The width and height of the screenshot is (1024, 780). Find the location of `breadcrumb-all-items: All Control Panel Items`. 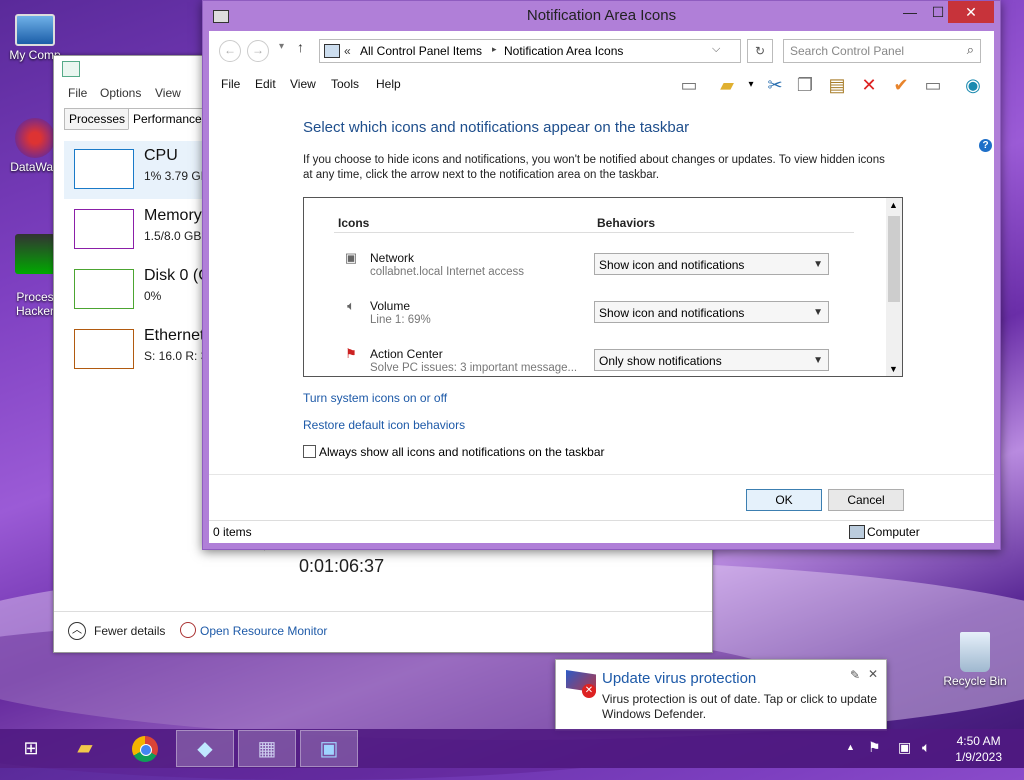

breadcrumb-all-items: All Control Panel Items is located at coordinates (421, 51).